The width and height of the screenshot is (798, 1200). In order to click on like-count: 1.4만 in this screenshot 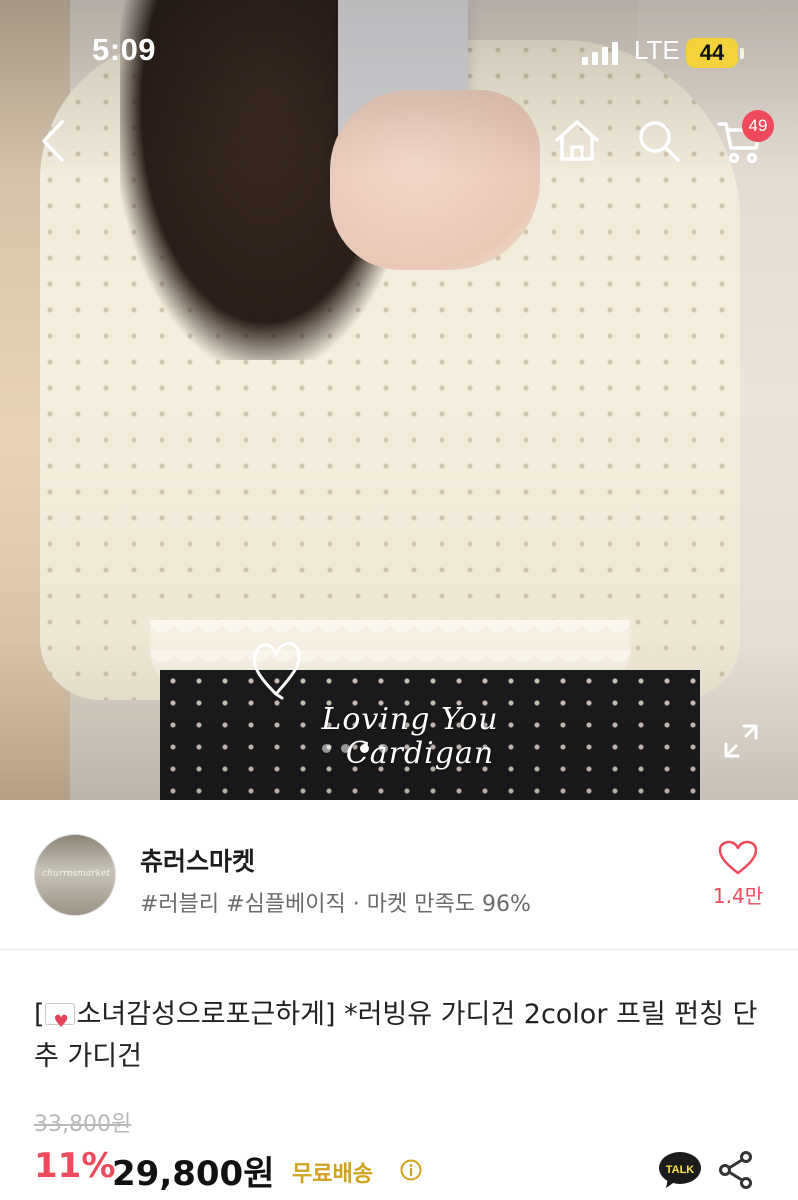, I will do `click(738, 896)`.